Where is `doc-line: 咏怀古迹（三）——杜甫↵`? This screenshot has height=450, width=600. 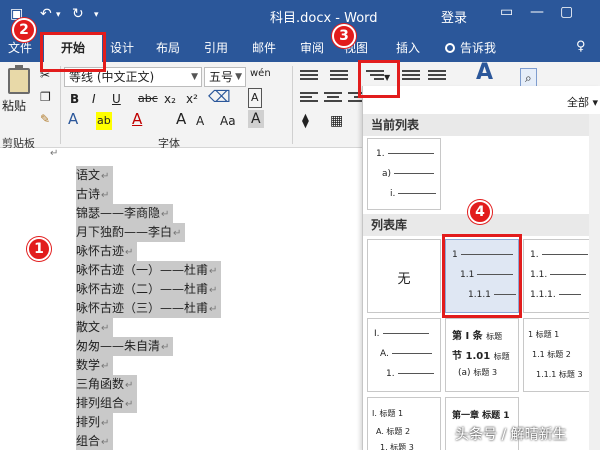
doc-line: 咏怀古迹（三）——杜甫↵ is located at coordinates (149, 308).